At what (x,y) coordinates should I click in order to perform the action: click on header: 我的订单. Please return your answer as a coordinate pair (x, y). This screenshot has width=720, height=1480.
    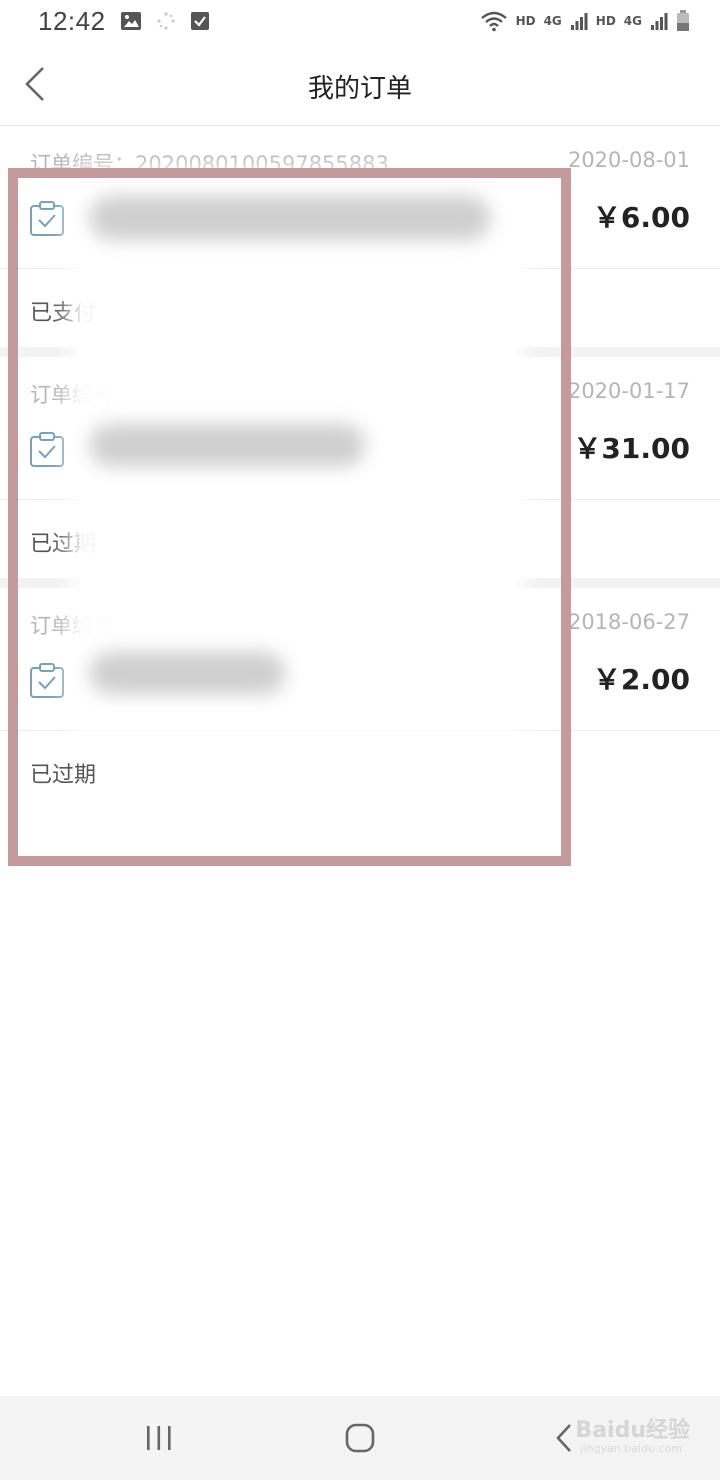
    Looking at the image, I should click on (360, 84).